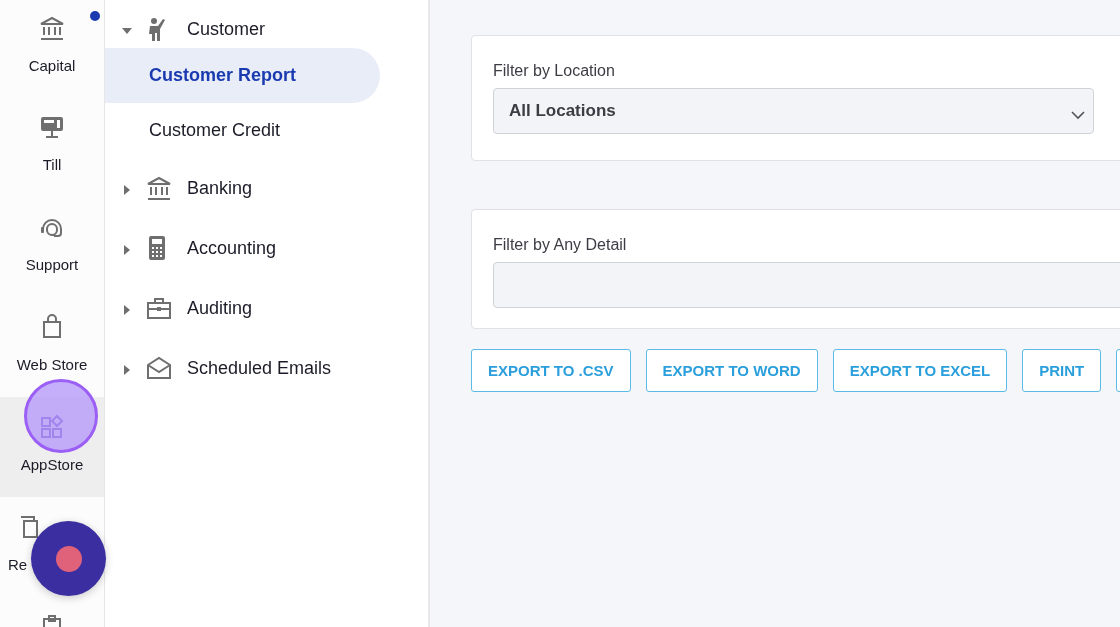 The width and height of the screenshot is (1120, 627). I want to click on nav-group-item: Scheduled Emails, so click(266, 368).